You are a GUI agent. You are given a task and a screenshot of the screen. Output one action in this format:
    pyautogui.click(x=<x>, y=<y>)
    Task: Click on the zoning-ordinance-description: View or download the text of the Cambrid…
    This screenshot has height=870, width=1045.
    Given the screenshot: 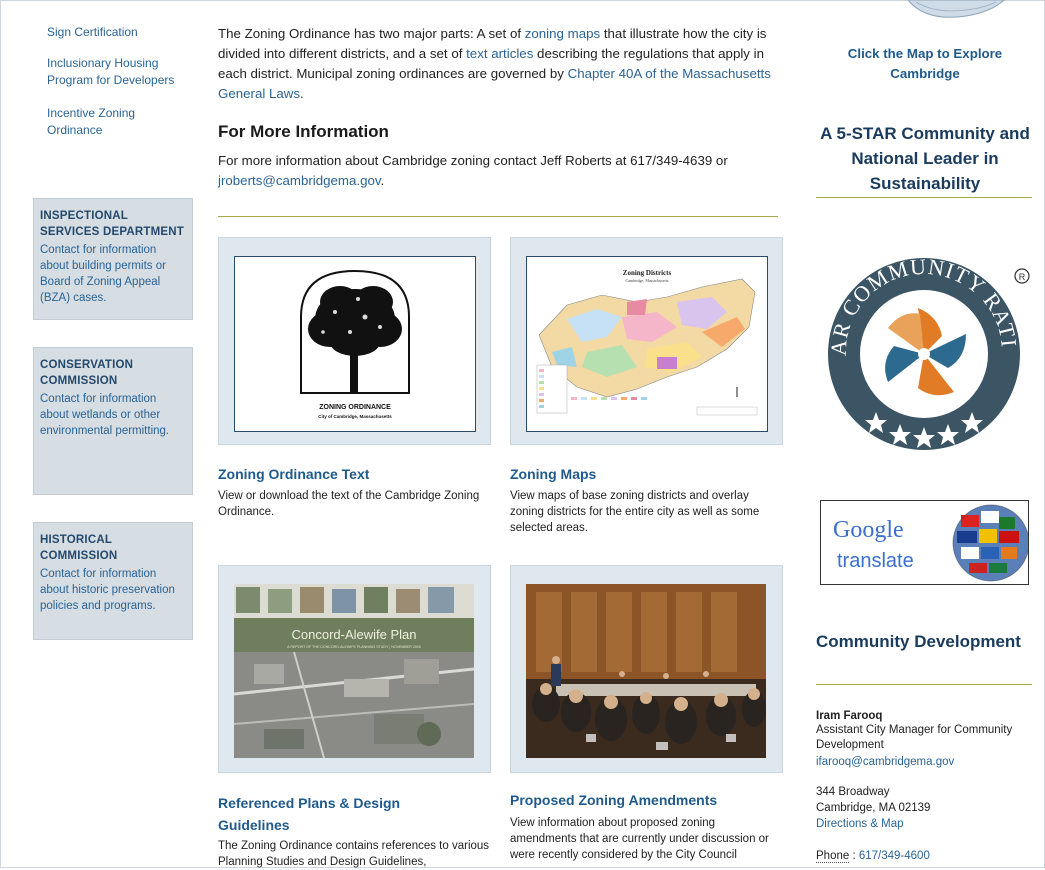 What is the action you would take?
    pyautogui.click(x=349, y=504)
    